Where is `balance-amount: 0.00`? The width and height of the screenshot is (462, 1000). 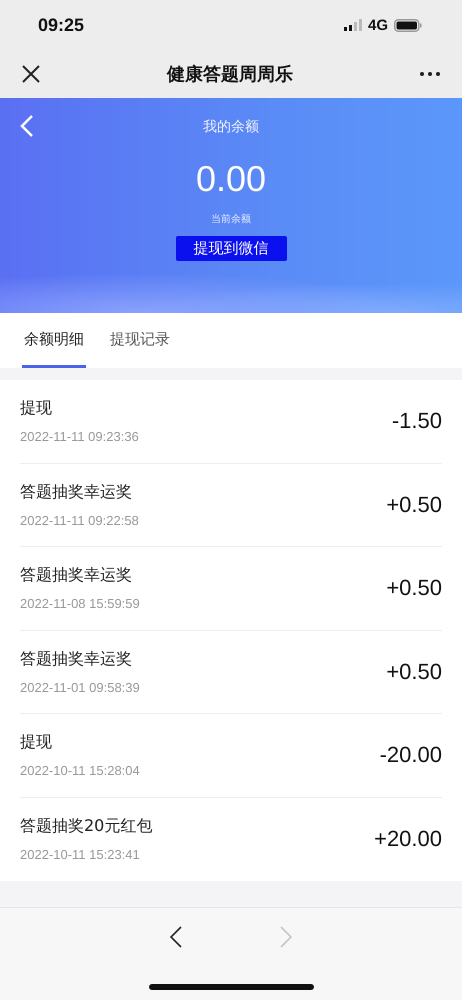
balance-amount: 0.00 is located at coordinates (231, 179).